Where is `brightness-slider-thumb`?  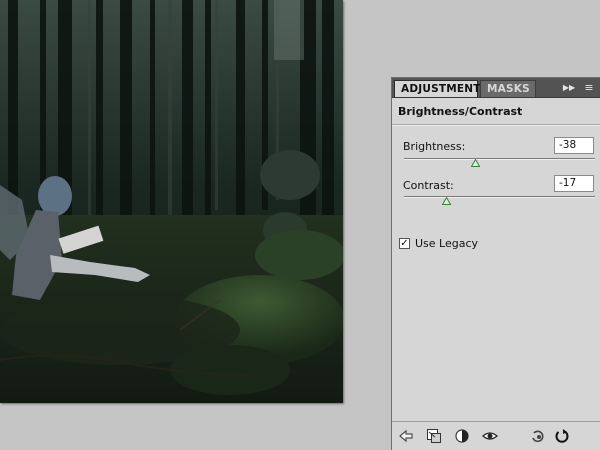 brightness-slider-thumb is located at coordinates (475, 163).